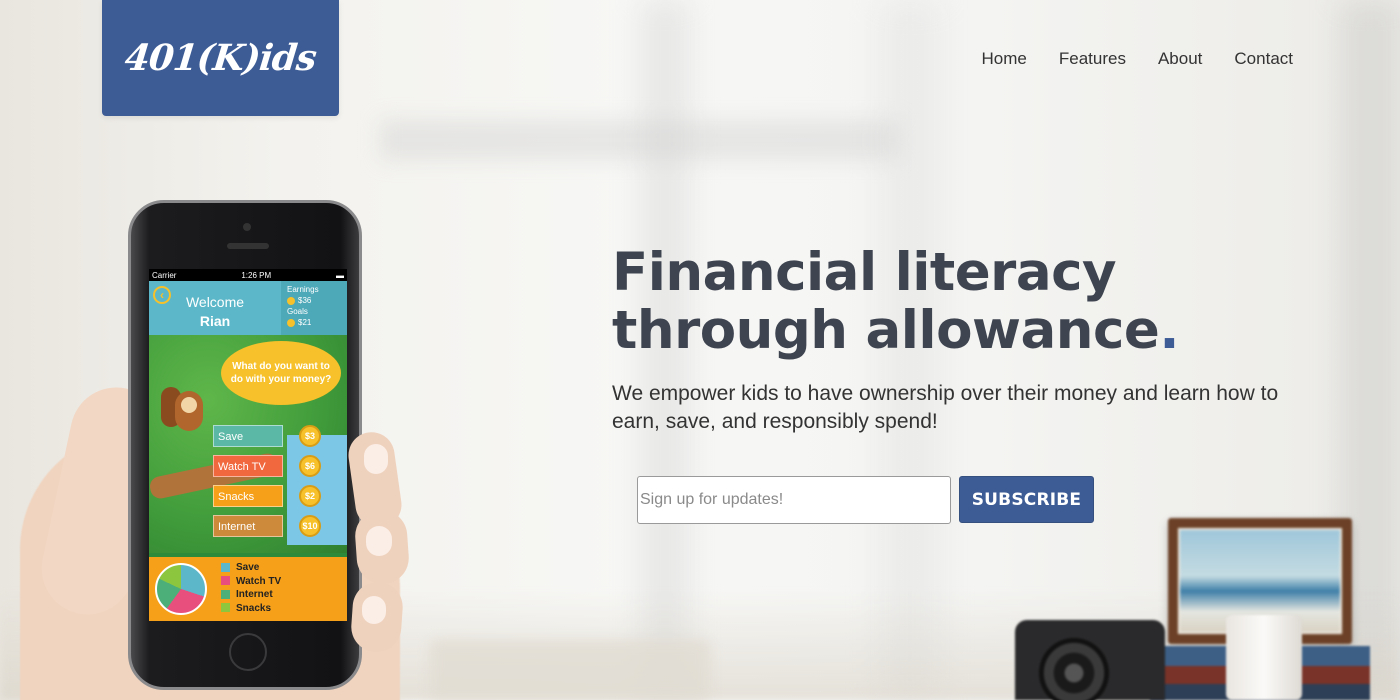  I want to click on legend-item: Snacks, so click(251, 609).